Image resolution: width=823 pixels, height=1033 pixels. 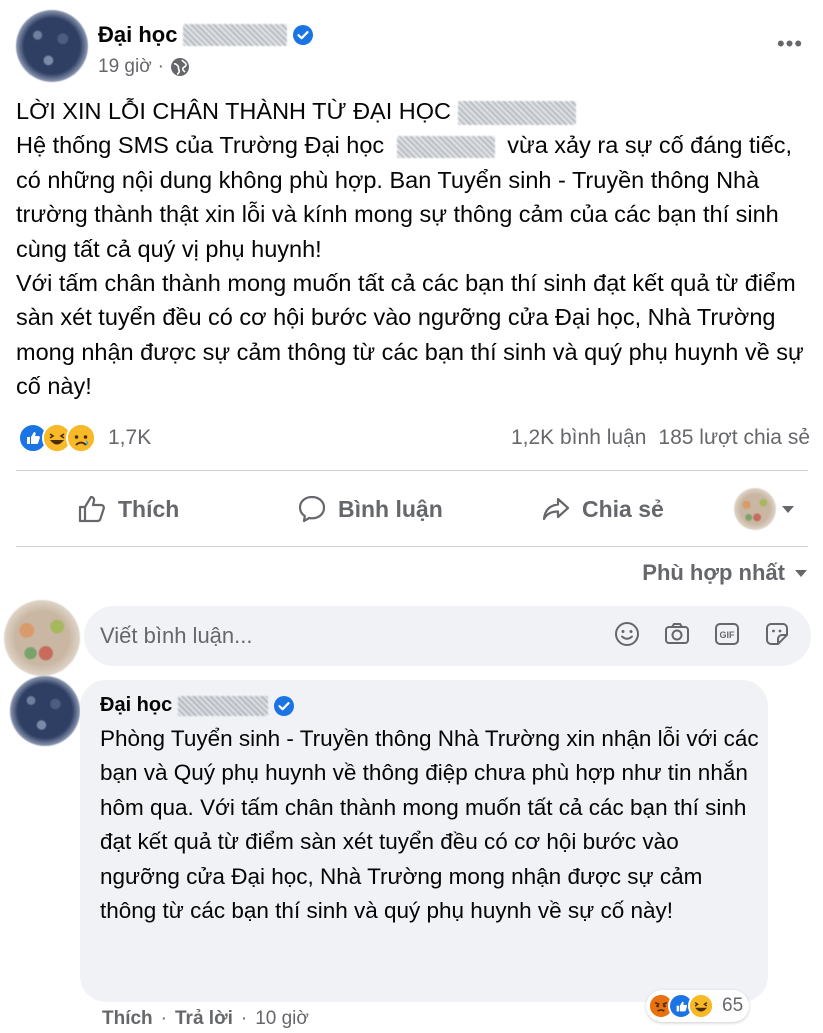 I want to click on commenter-avatar, so click(x=45, y=711).